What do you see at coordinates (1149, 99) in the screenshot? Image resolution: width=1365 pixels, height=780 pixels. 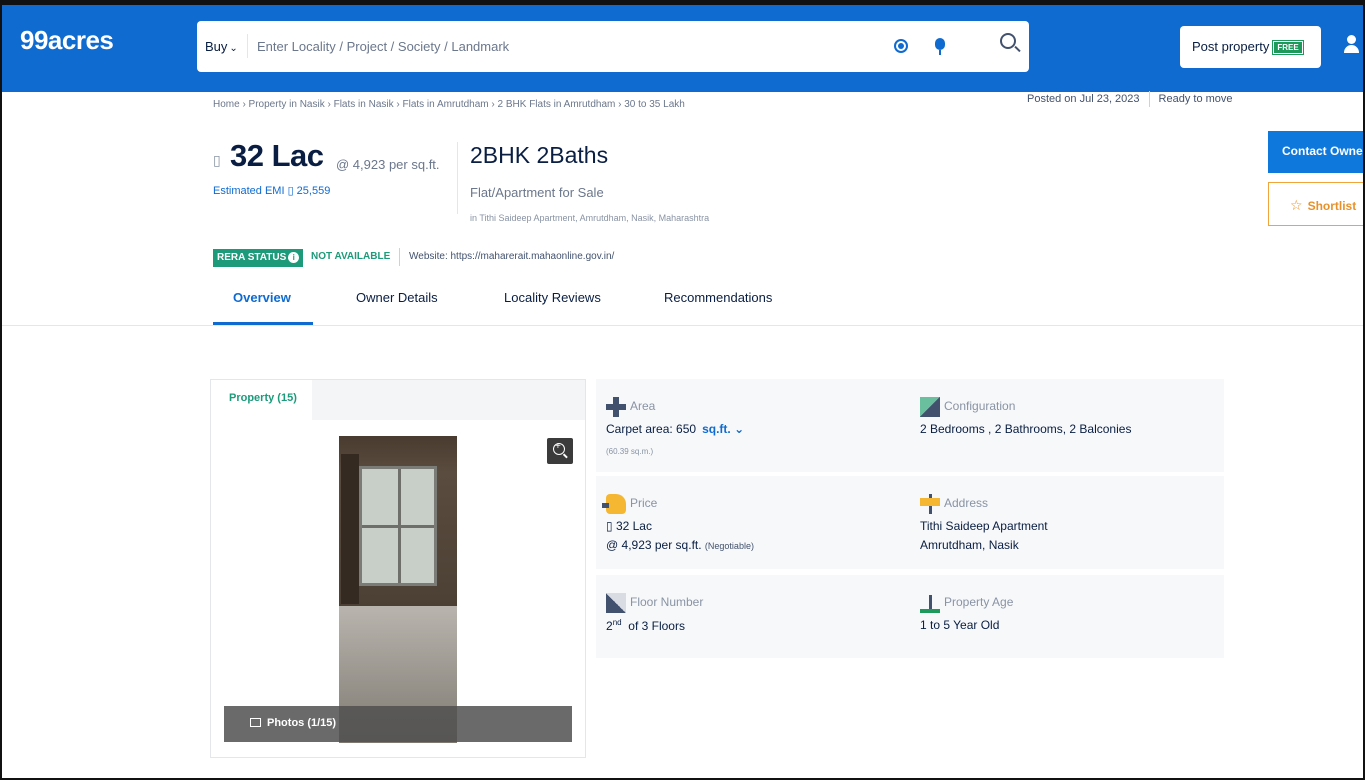 I see `meta-divider` at bounding box center [1149, 99].